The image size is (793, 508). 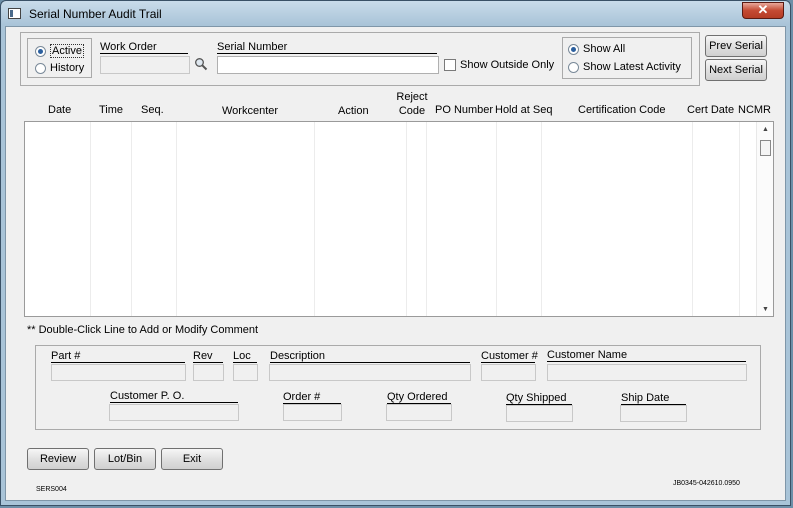 What do you see at coordinates (450, 65) in the screenshot?
I see `show-outside-only-checkbox` at bounding box center [450, 65].